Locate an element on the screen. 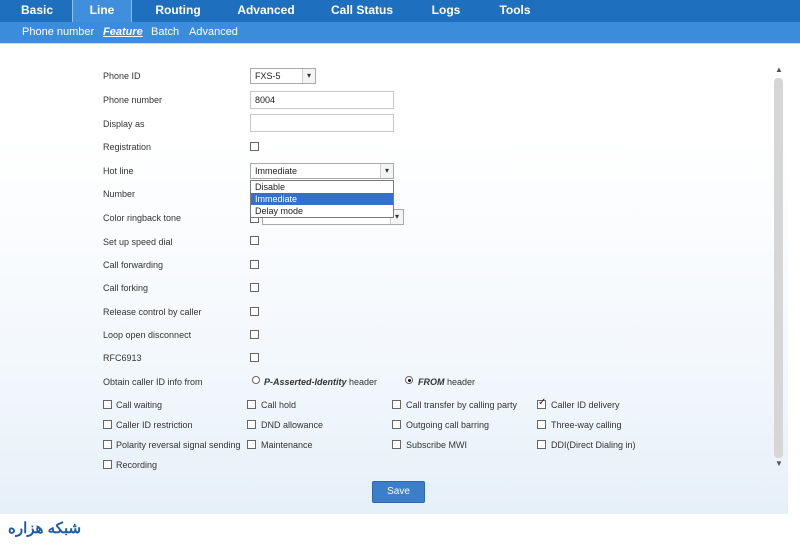 The image size is (800, 549). radio-from-header is located at coordinates (409, 380).